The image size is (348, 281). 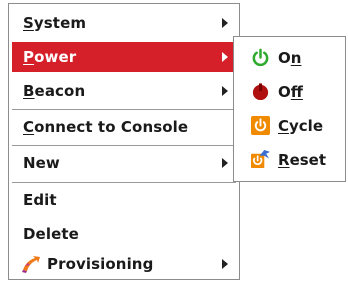 I want to click on menu-item-connect-label: onnect to Console, so click(x=111, y=127).